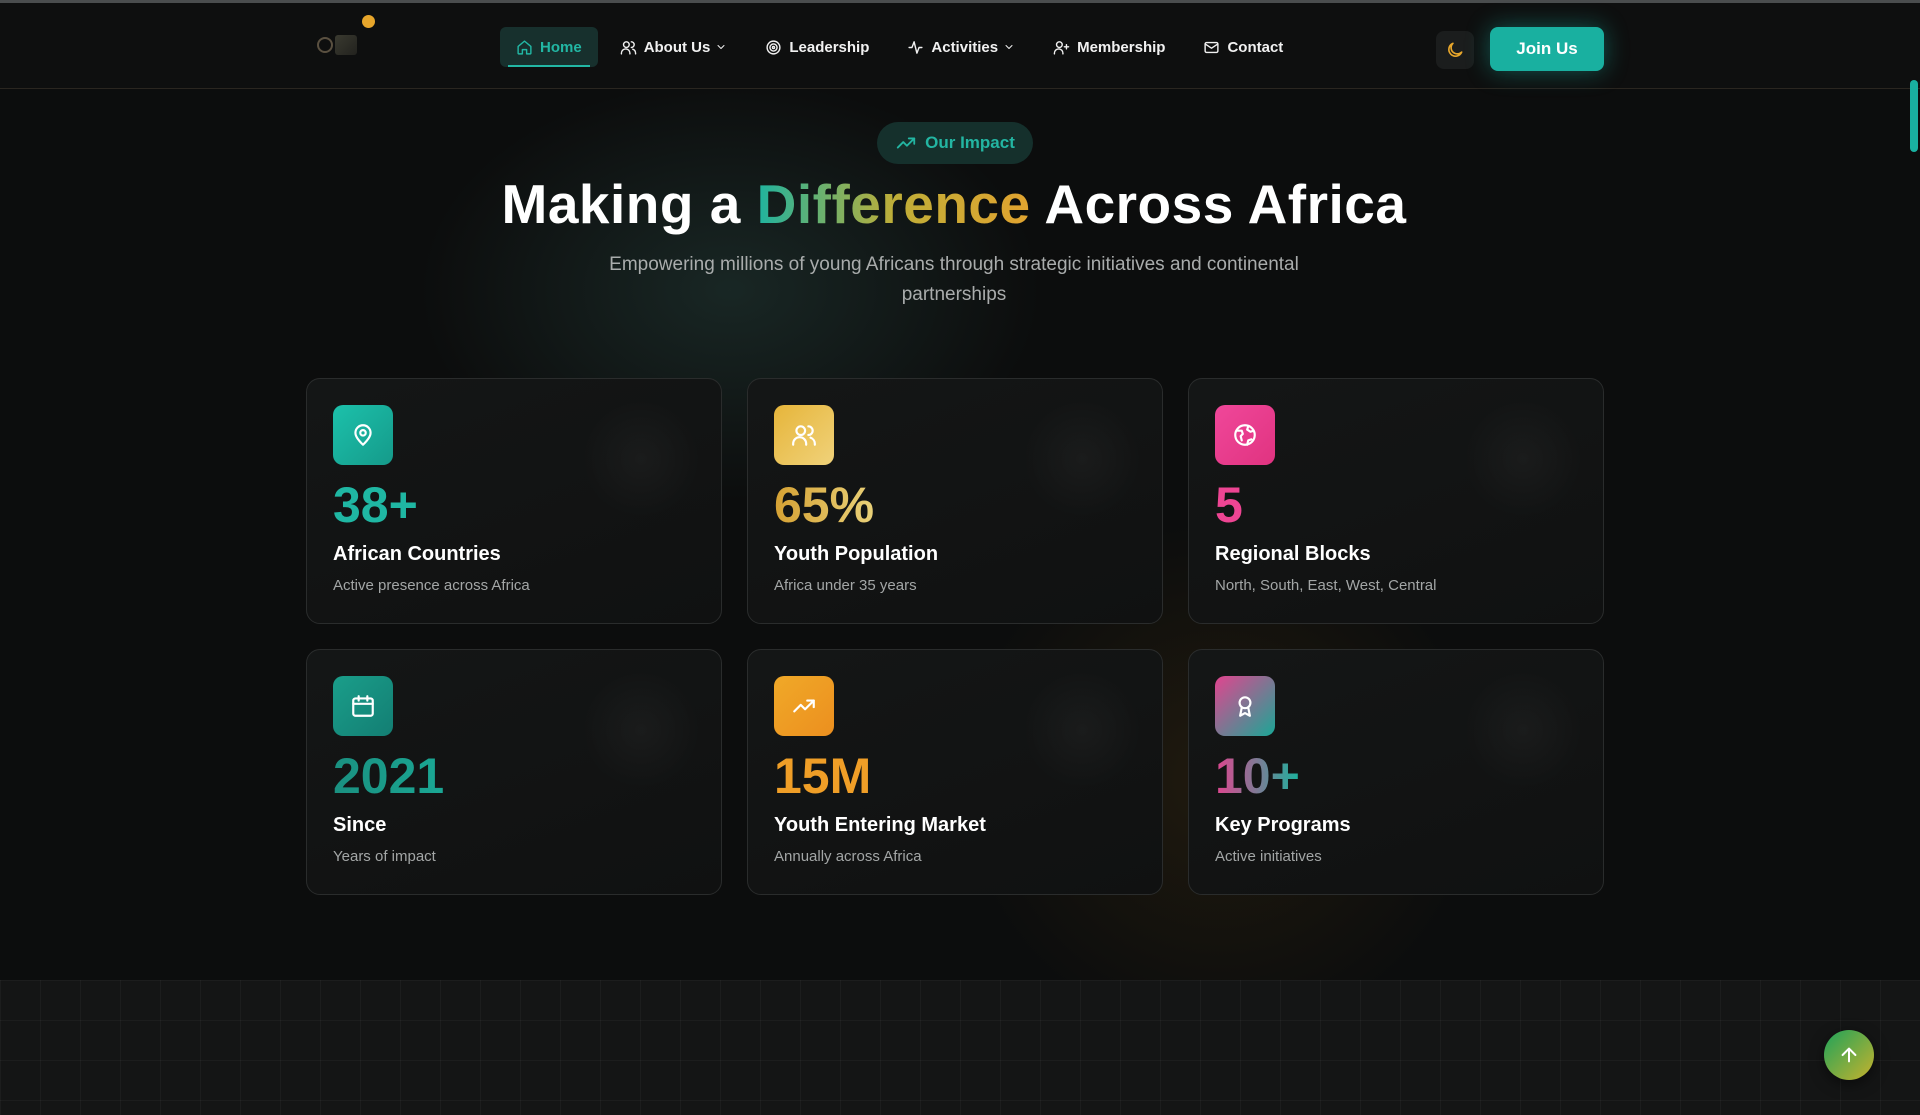 The image size is (1920, 1115). I want to click on nav-item-home: Home, so click(549, 47).